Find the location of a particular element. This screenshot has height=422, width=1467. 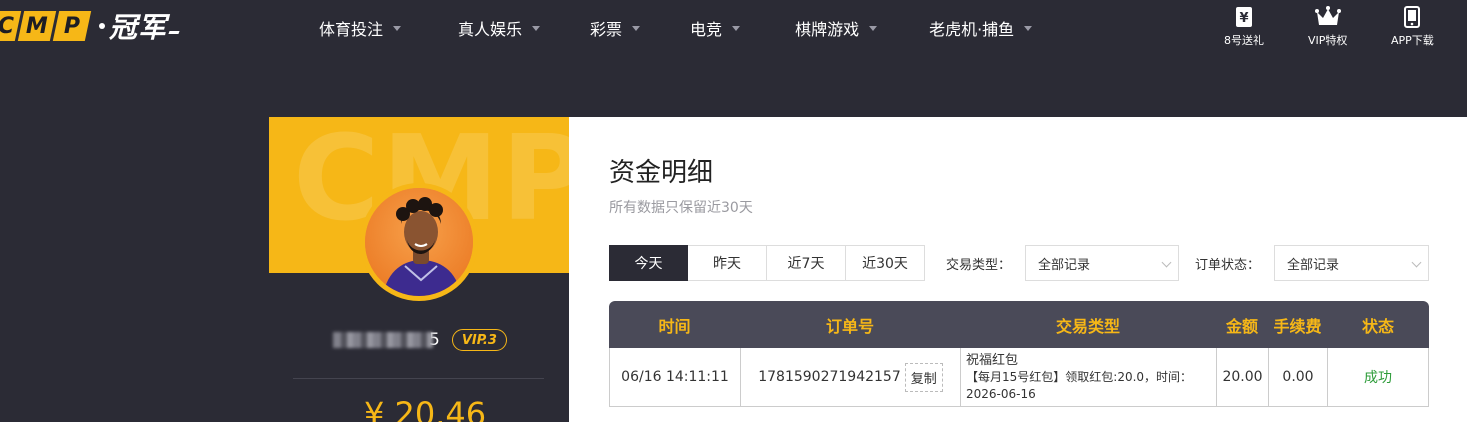

date-range-tabs: 今天 昨天 近7天 近30天 is located at coordinates (767, 263).